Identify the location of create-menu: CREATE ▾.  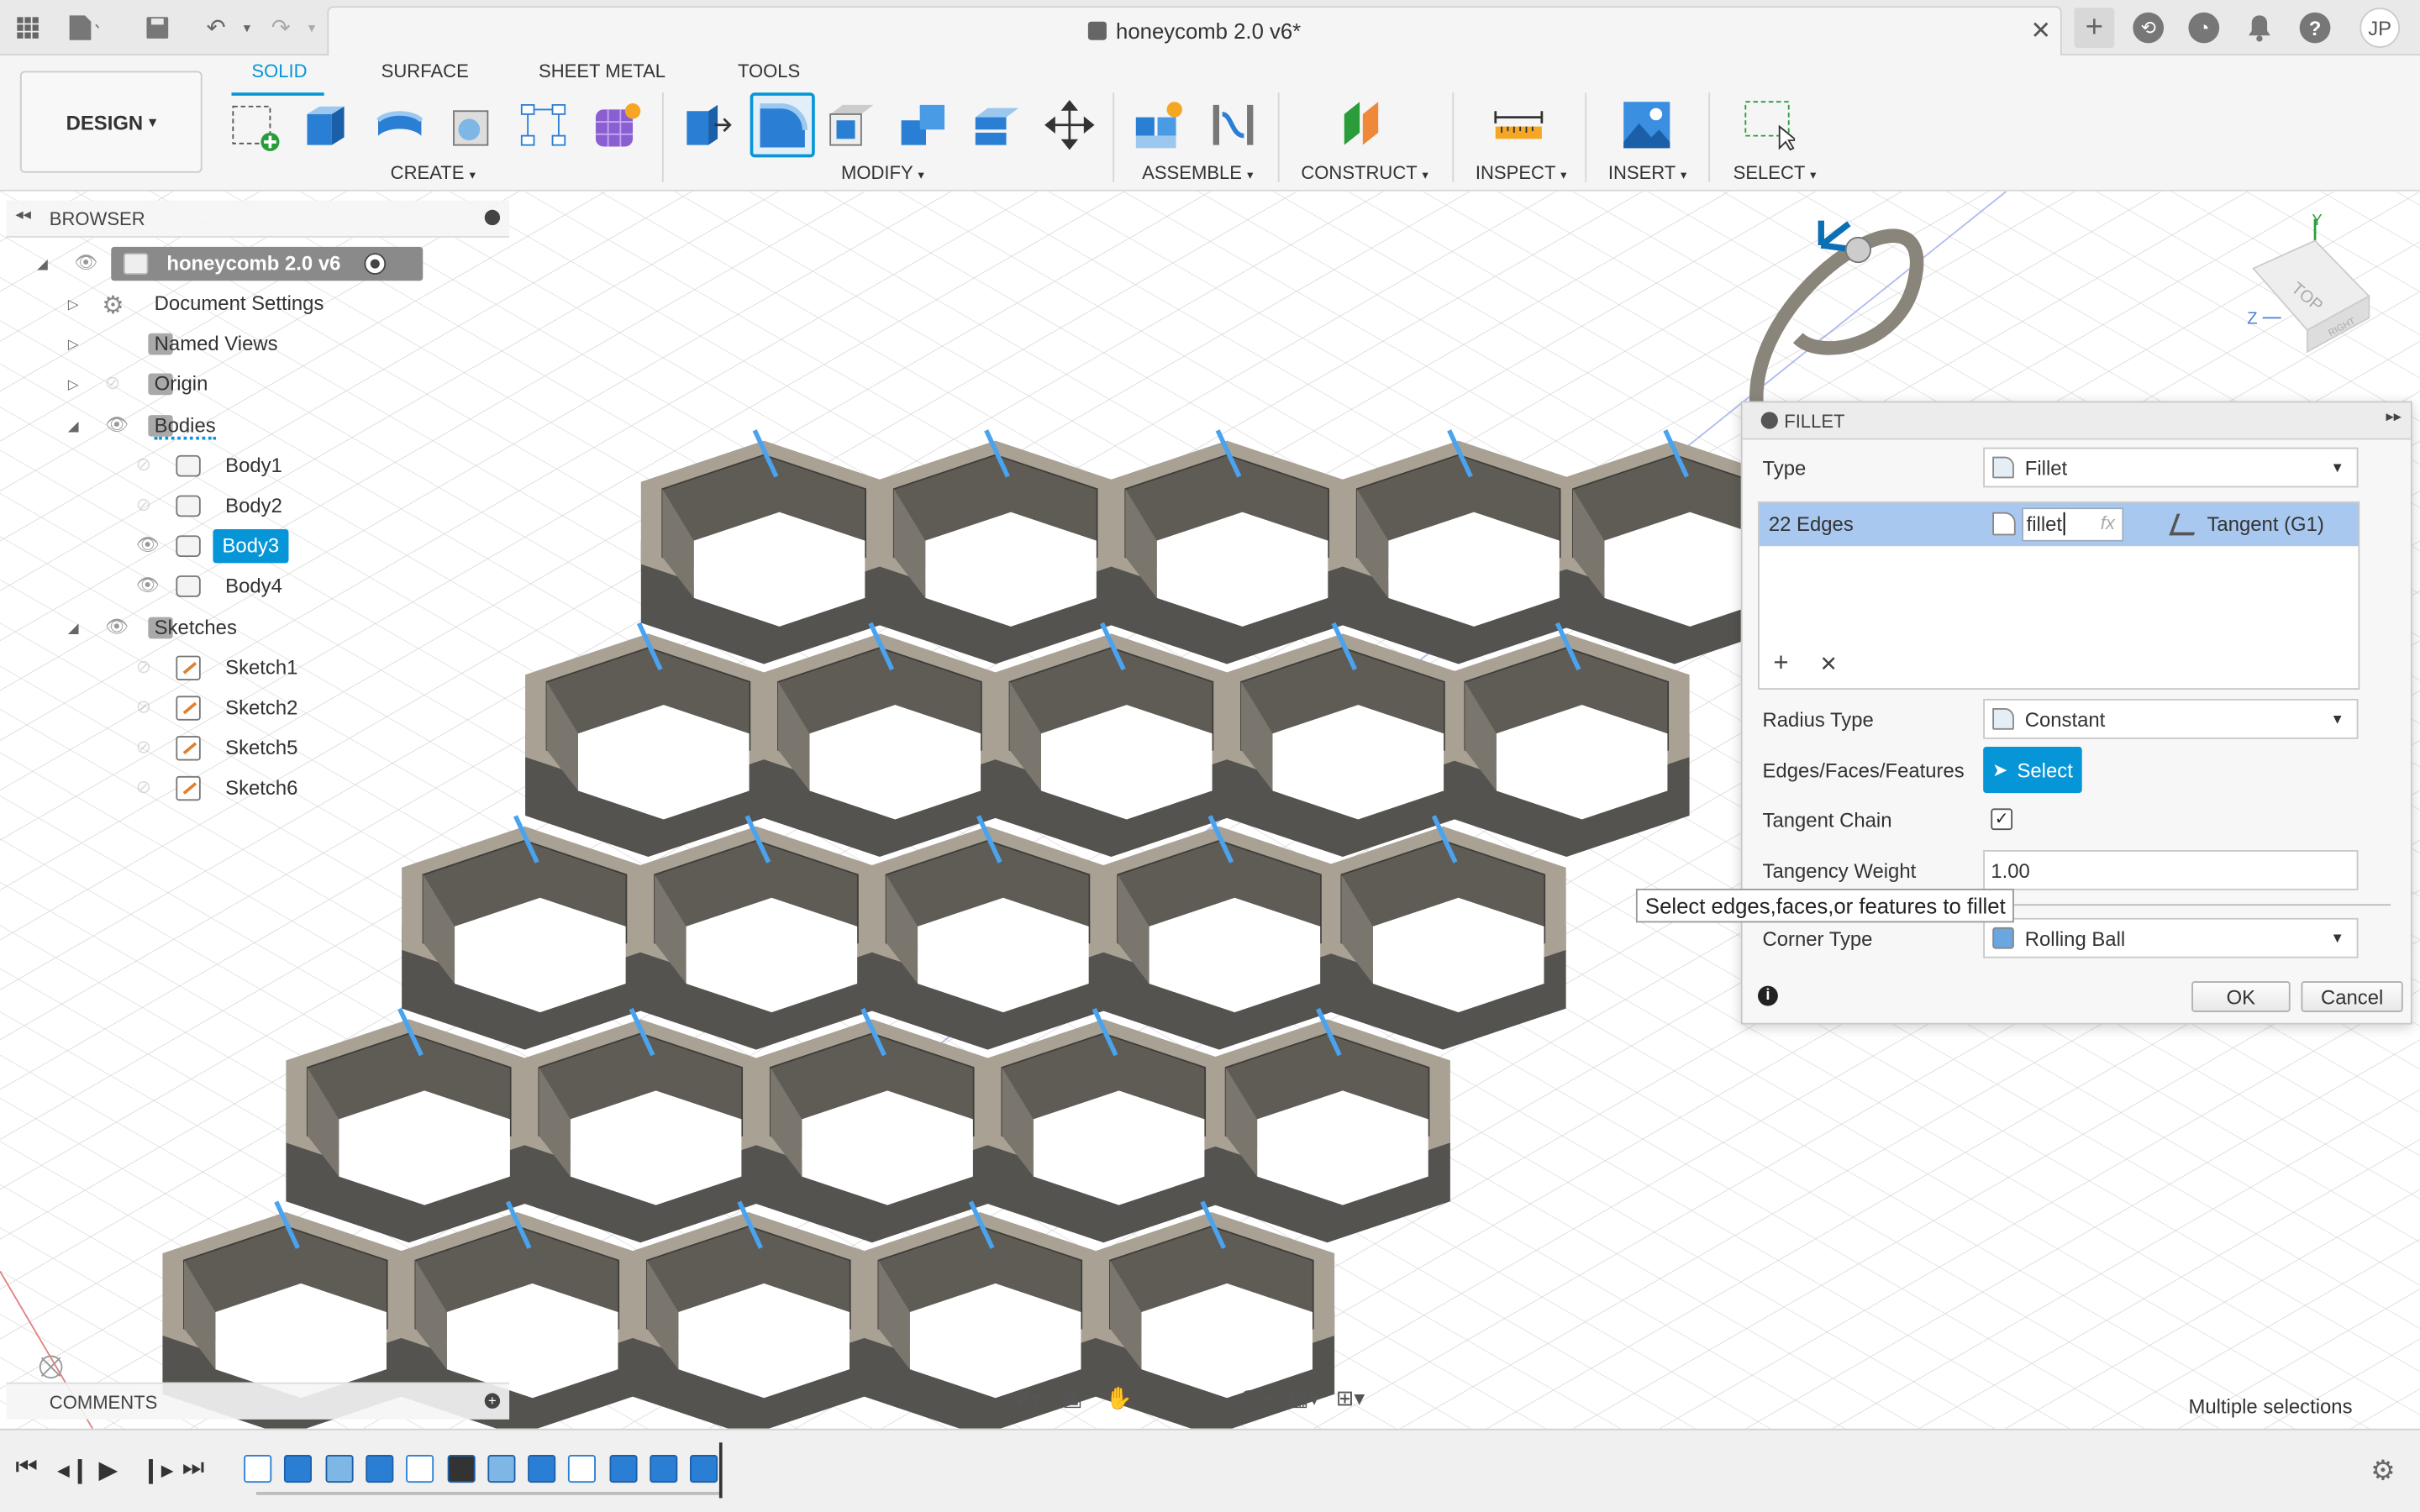
(434, 173).